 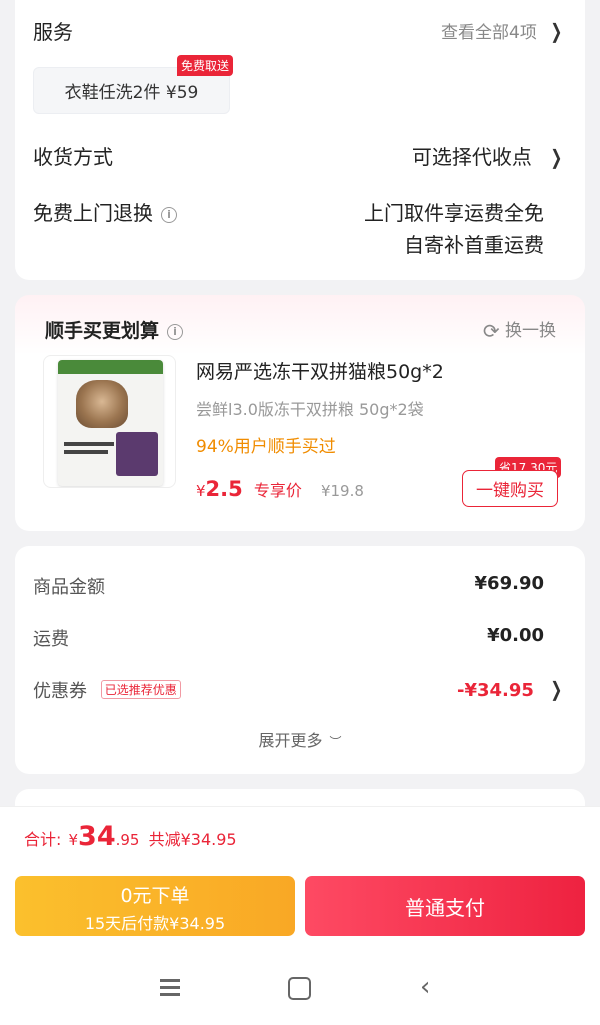 I want to click on returns-line1: 上门取件享运费全免, so click(x=454, y=213).